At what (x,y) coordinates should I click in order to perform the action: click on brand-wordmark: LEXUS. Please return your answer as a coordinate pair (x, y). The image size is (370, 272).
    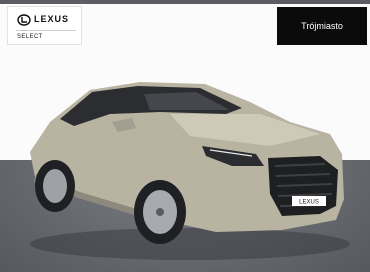
    Looking at the image, I should click on (52, 19).